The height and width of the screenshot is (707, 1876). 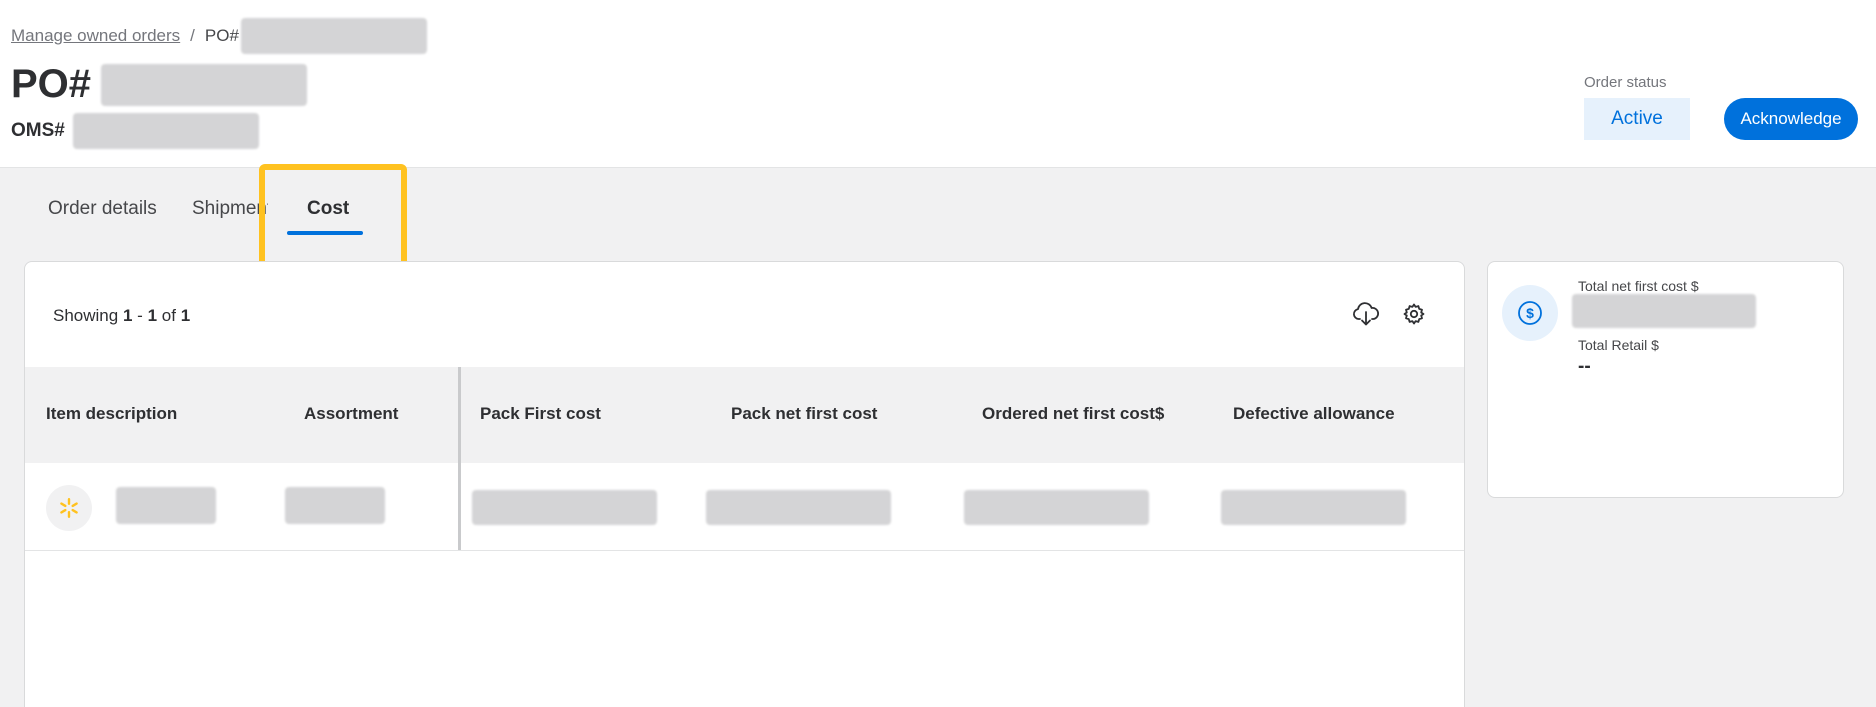 I want to click on dollar-icon: $, so click(x=1530, y=313).